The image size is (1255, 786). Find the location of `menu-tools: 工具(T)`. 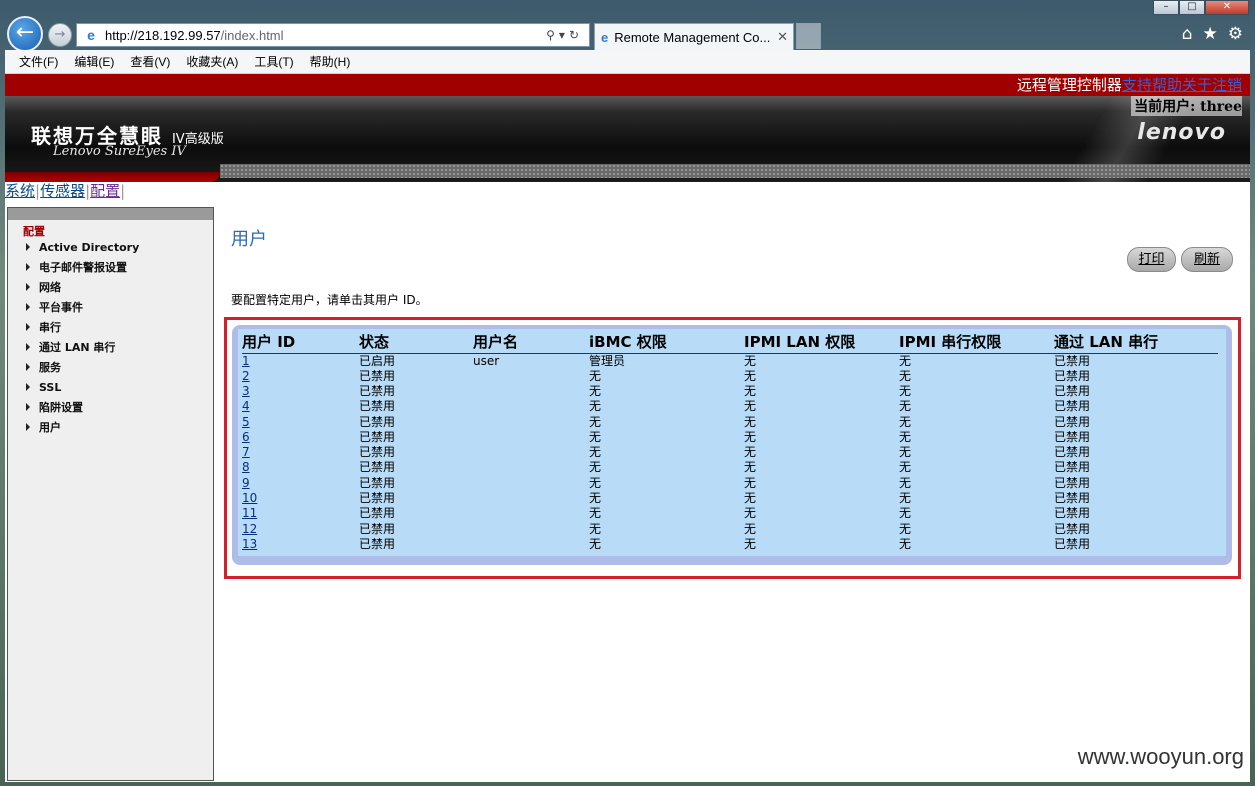

menu-tools: 工具(T) is located at coordinates (273, 61).